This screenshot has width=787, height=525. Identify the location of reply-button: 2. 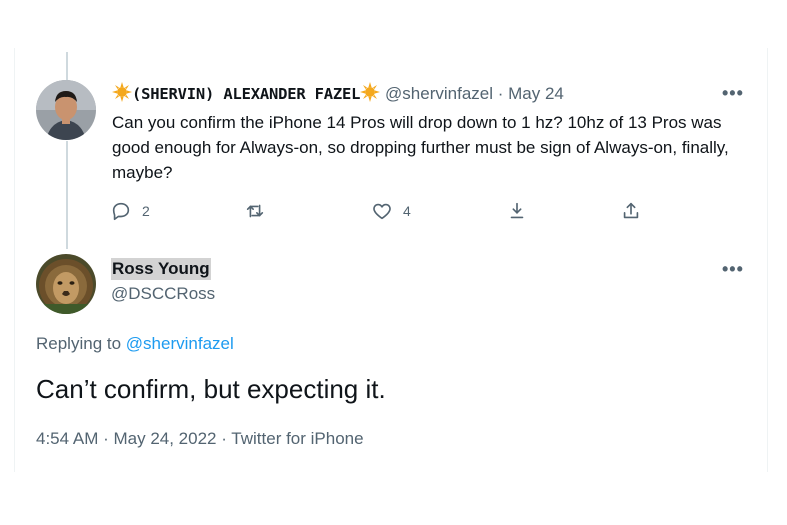
(130, 211).